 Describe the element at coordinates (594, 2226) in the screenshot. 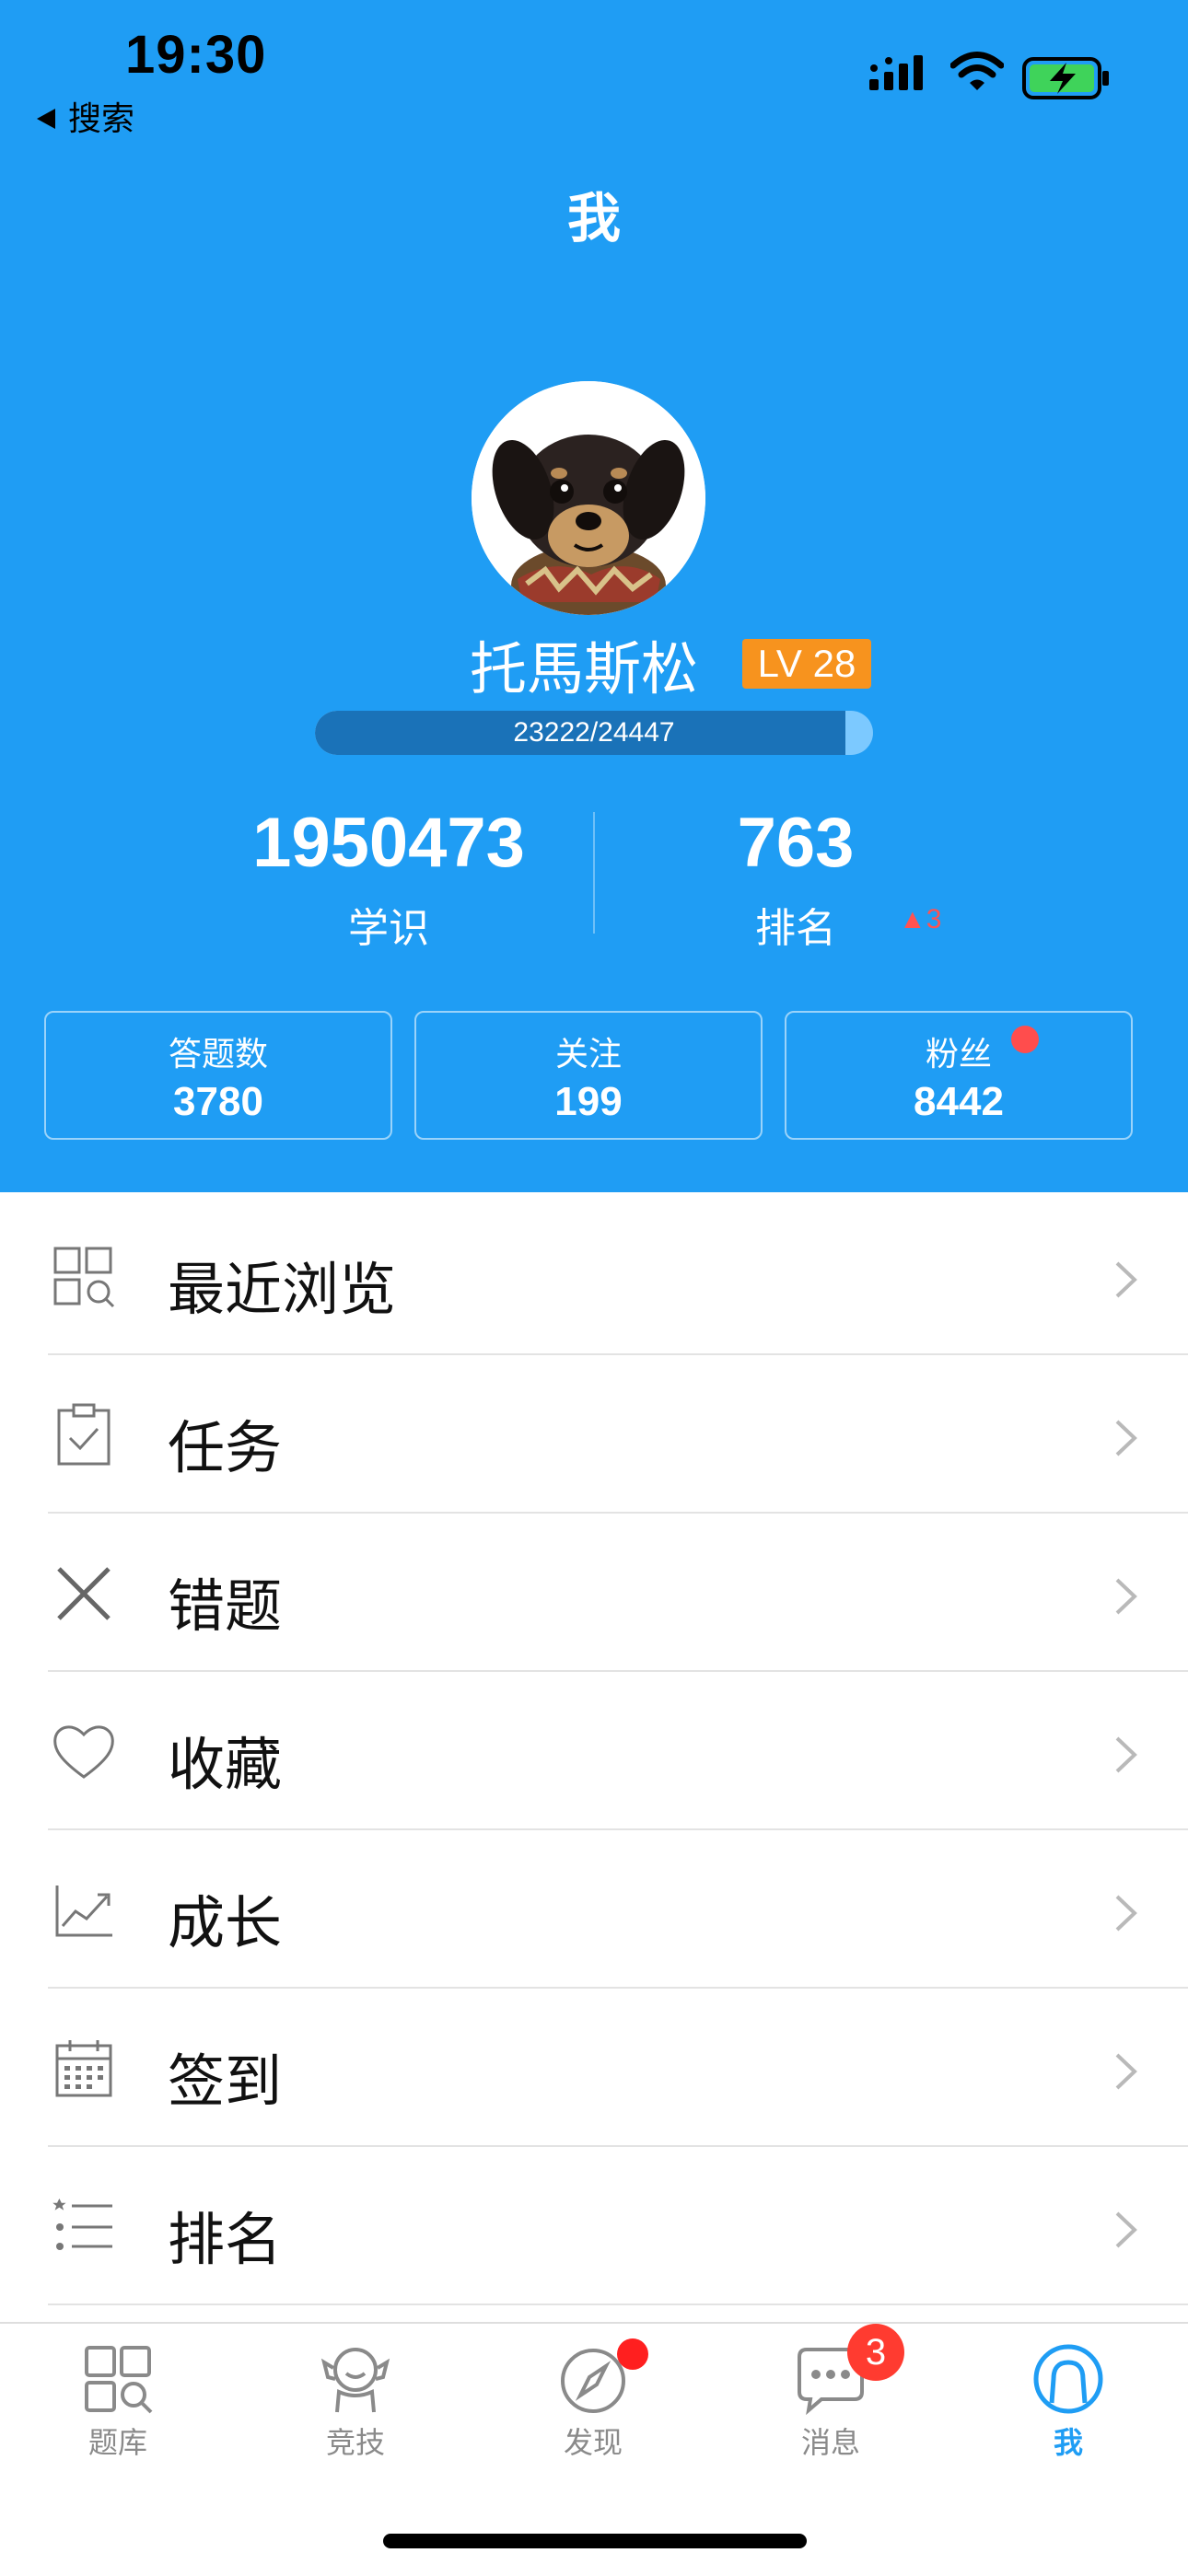

I see `menu-item-ranking: 排名` at that location.